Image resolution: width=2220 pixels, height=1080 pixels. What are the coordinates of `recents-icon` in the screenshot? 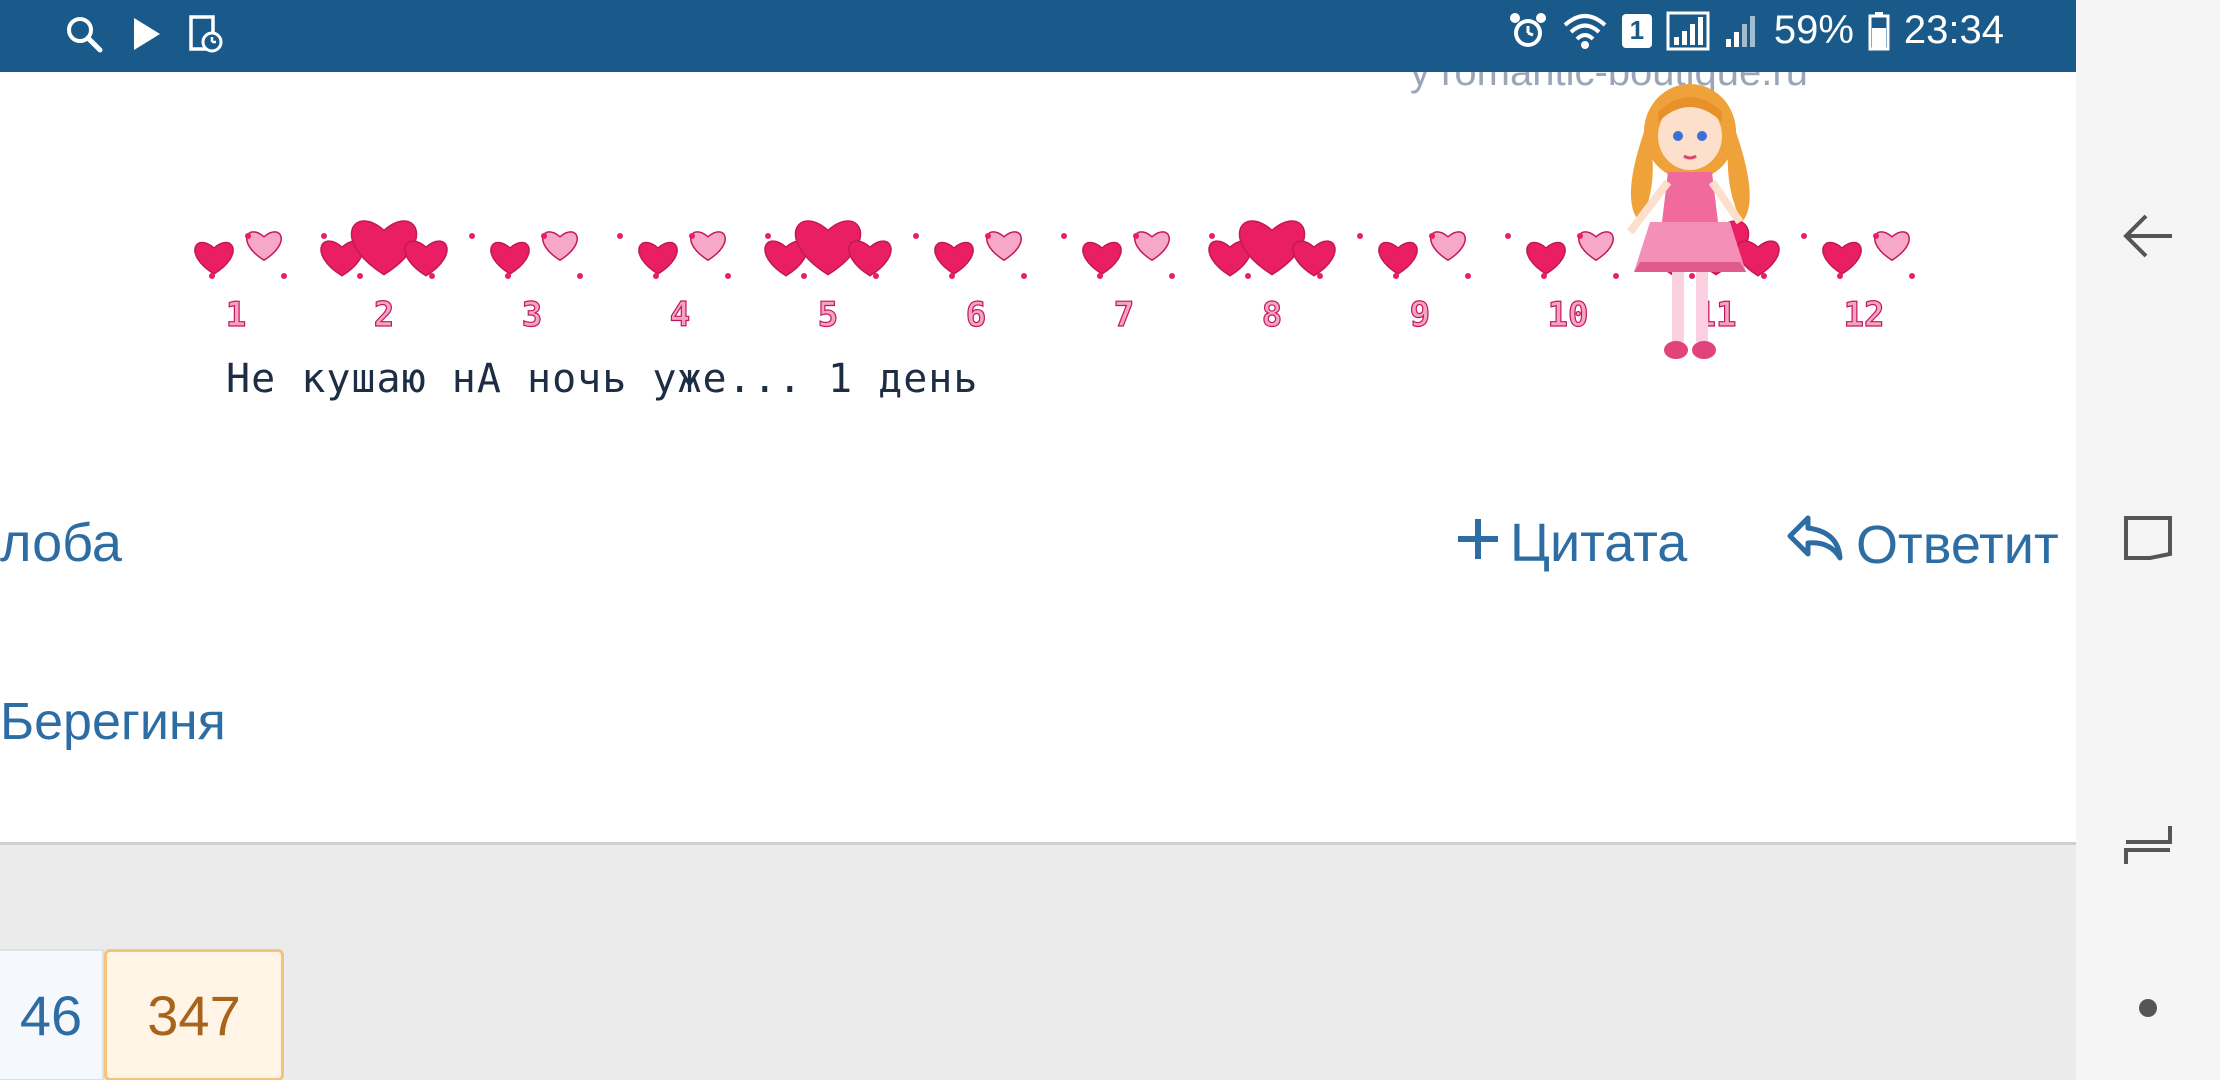 It's located at (2148, 845).